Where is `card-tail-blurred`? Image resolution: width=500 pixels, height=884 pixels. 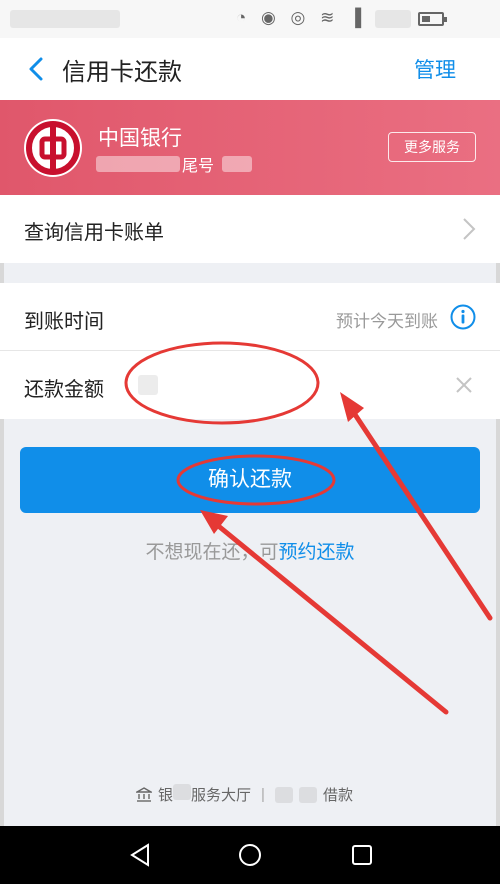 card-tail-blurred is located at coordinates (237, 164).